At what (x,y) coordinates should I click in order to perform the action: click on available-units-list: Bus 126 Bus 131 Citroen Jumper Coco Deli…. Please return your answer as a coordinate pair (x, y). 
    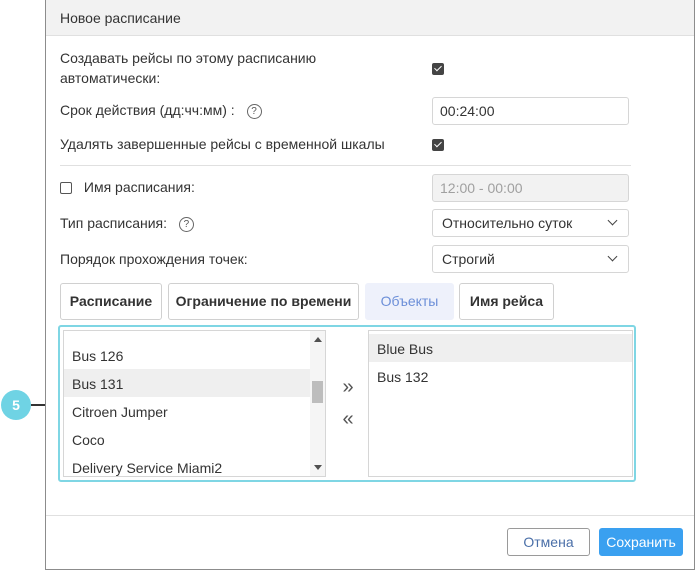
    Looking at the image, I should click on (194, 403).